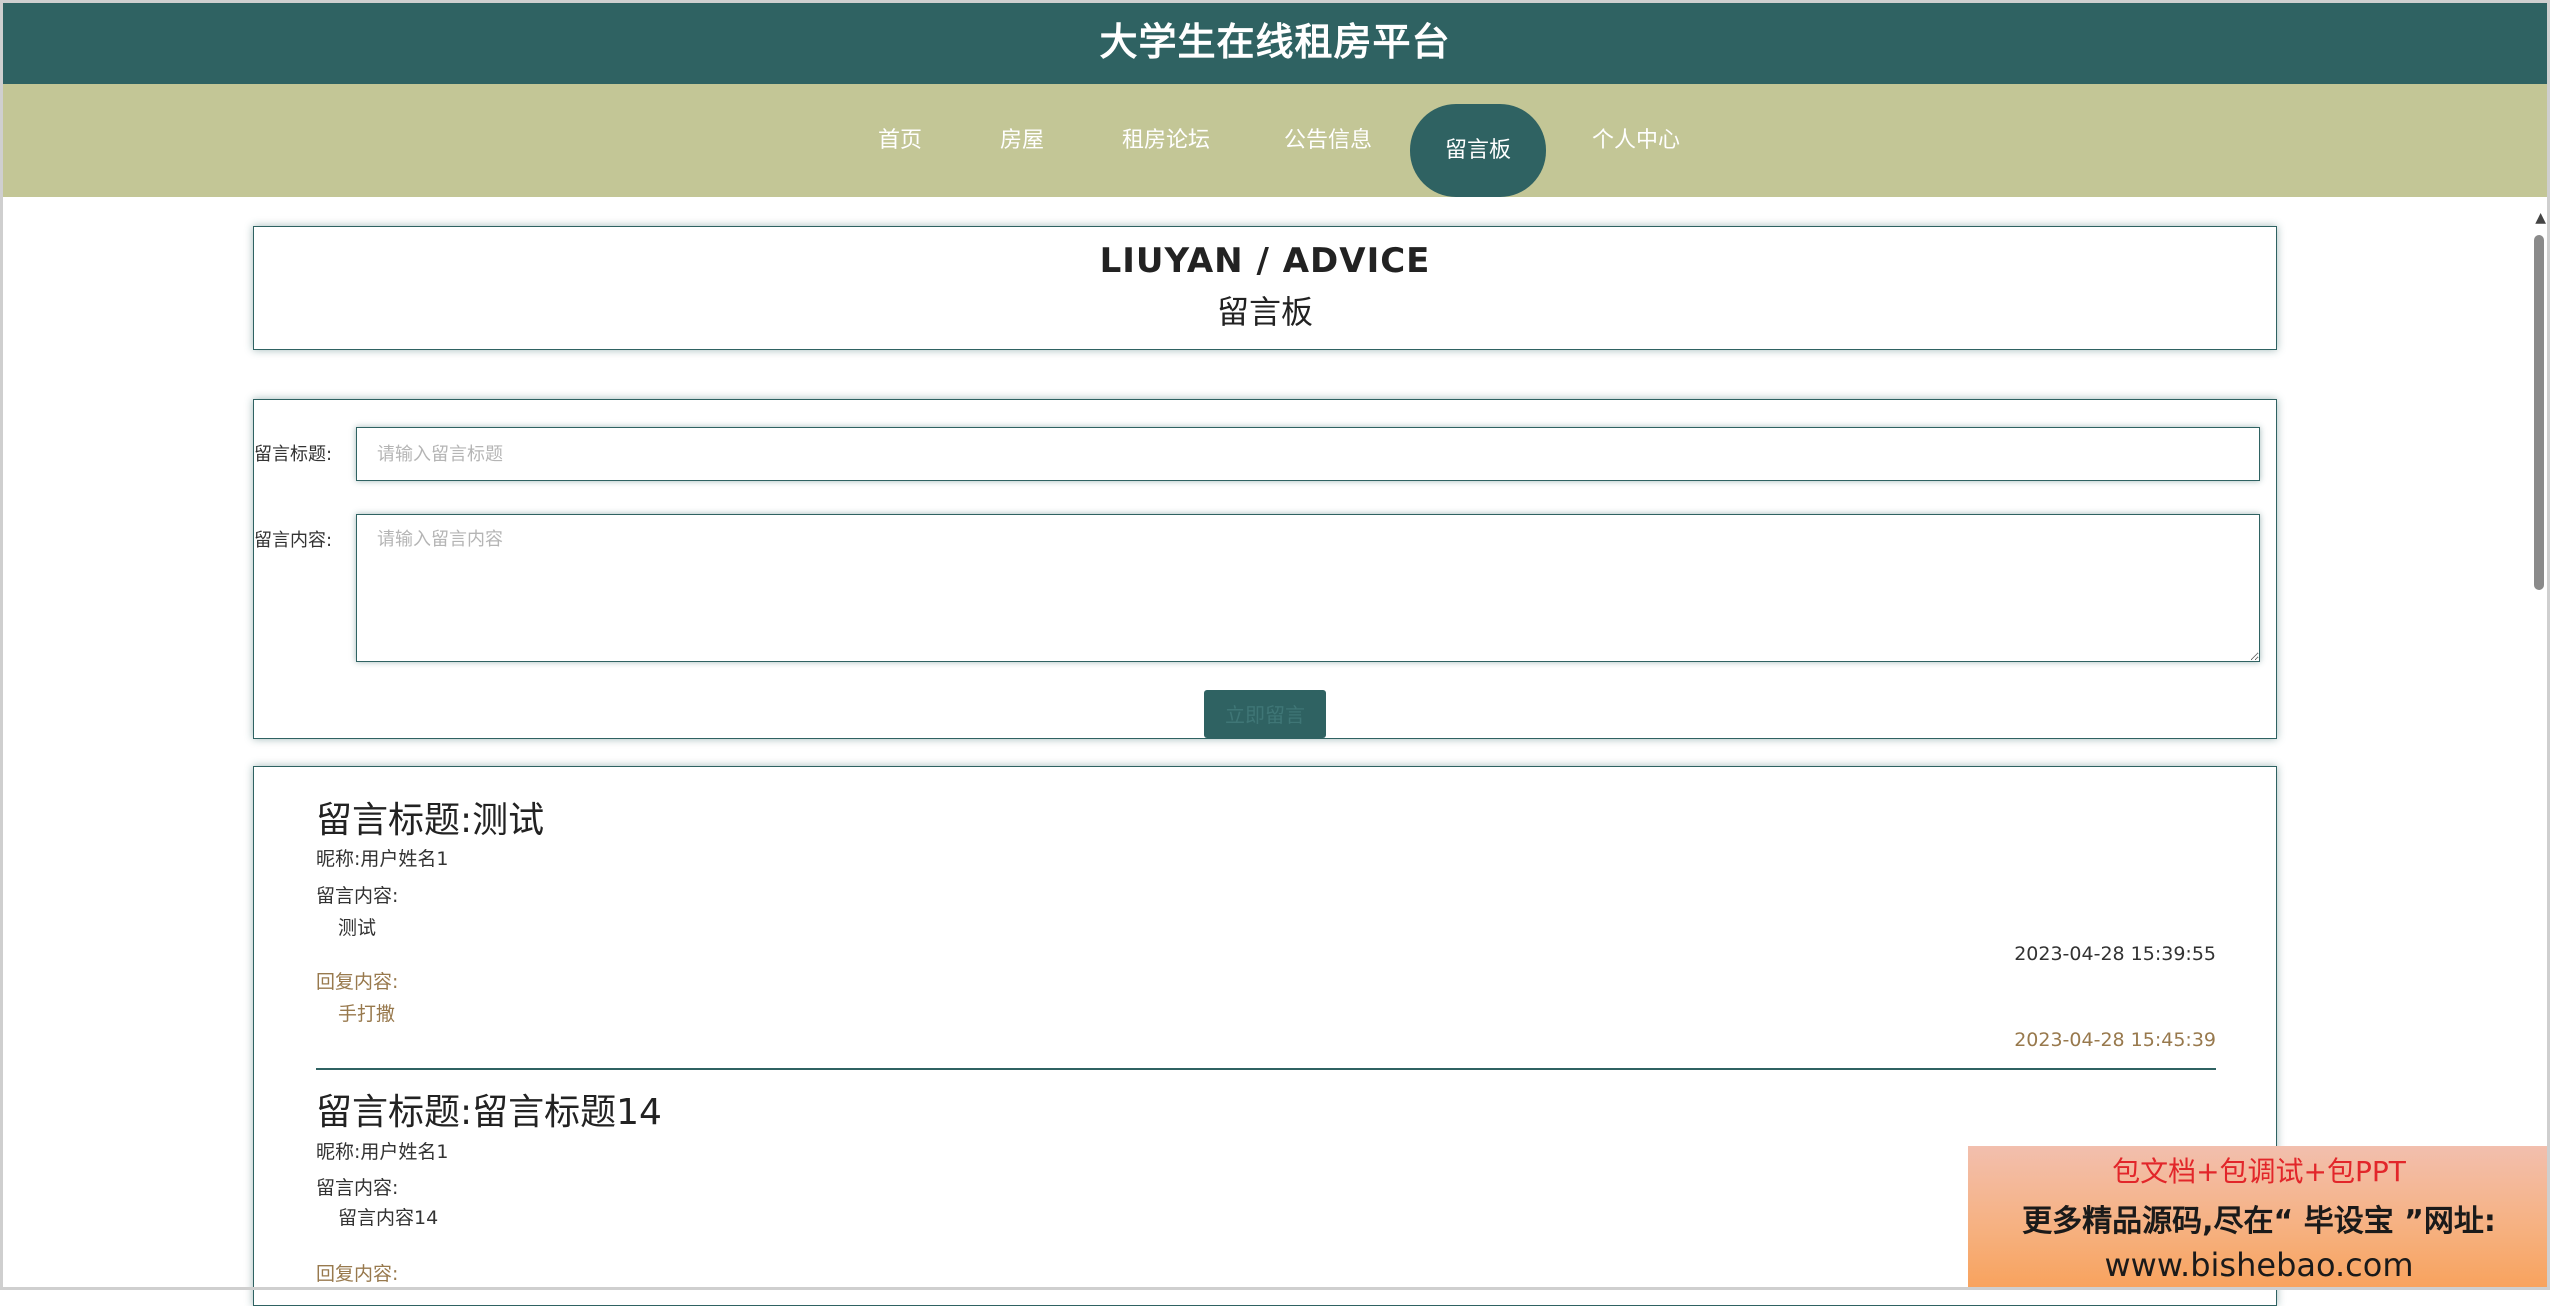 This screenshot has width=2550, height=1306. I want to click on nav-message-board: 留言板, so click(1478, 150).